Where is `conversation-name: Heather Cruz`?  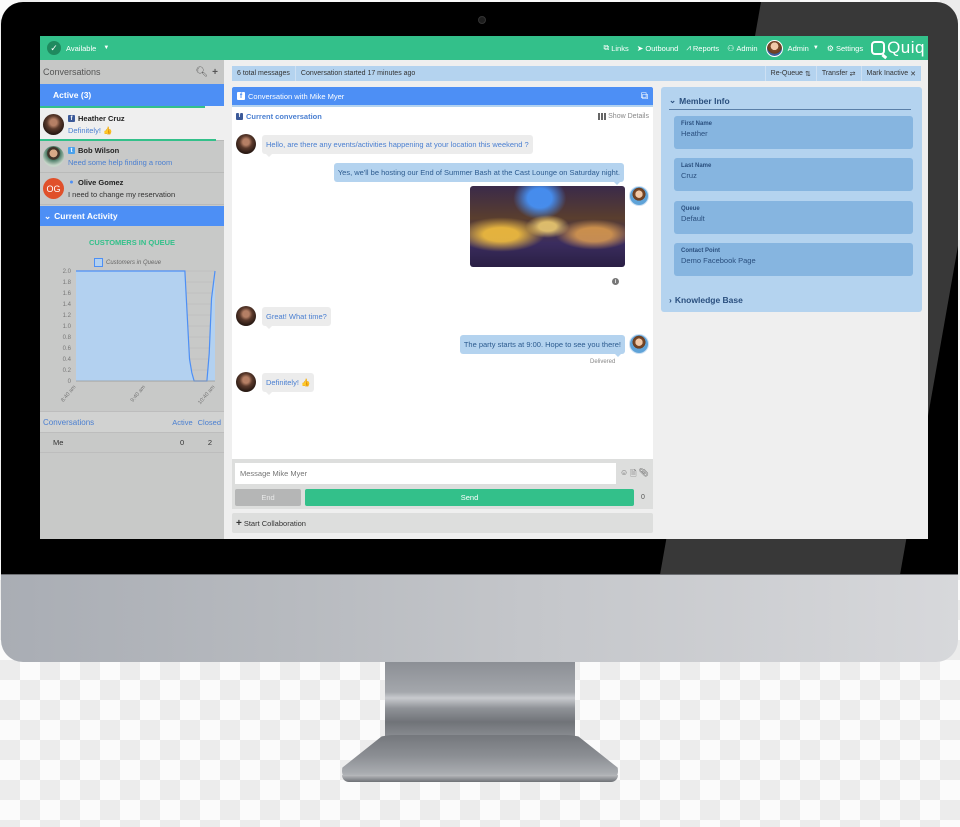
conversation-name: Heather Cruz is located at coordinates (101, 118).